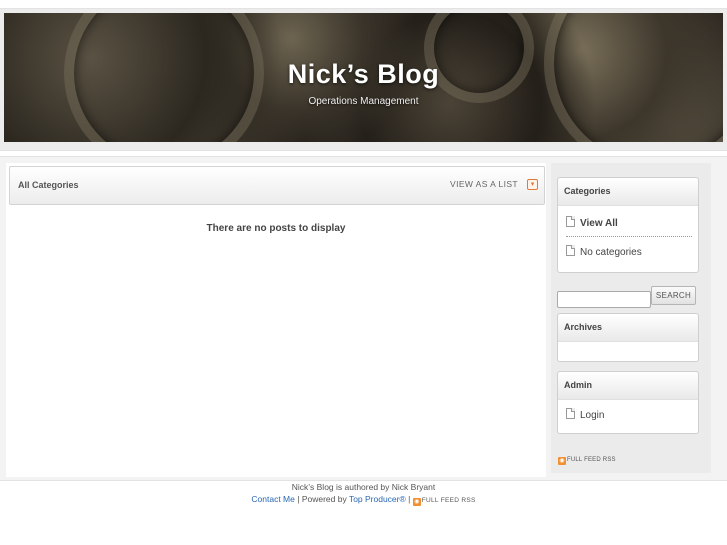  I want to click on search-input, so click(604, 299).